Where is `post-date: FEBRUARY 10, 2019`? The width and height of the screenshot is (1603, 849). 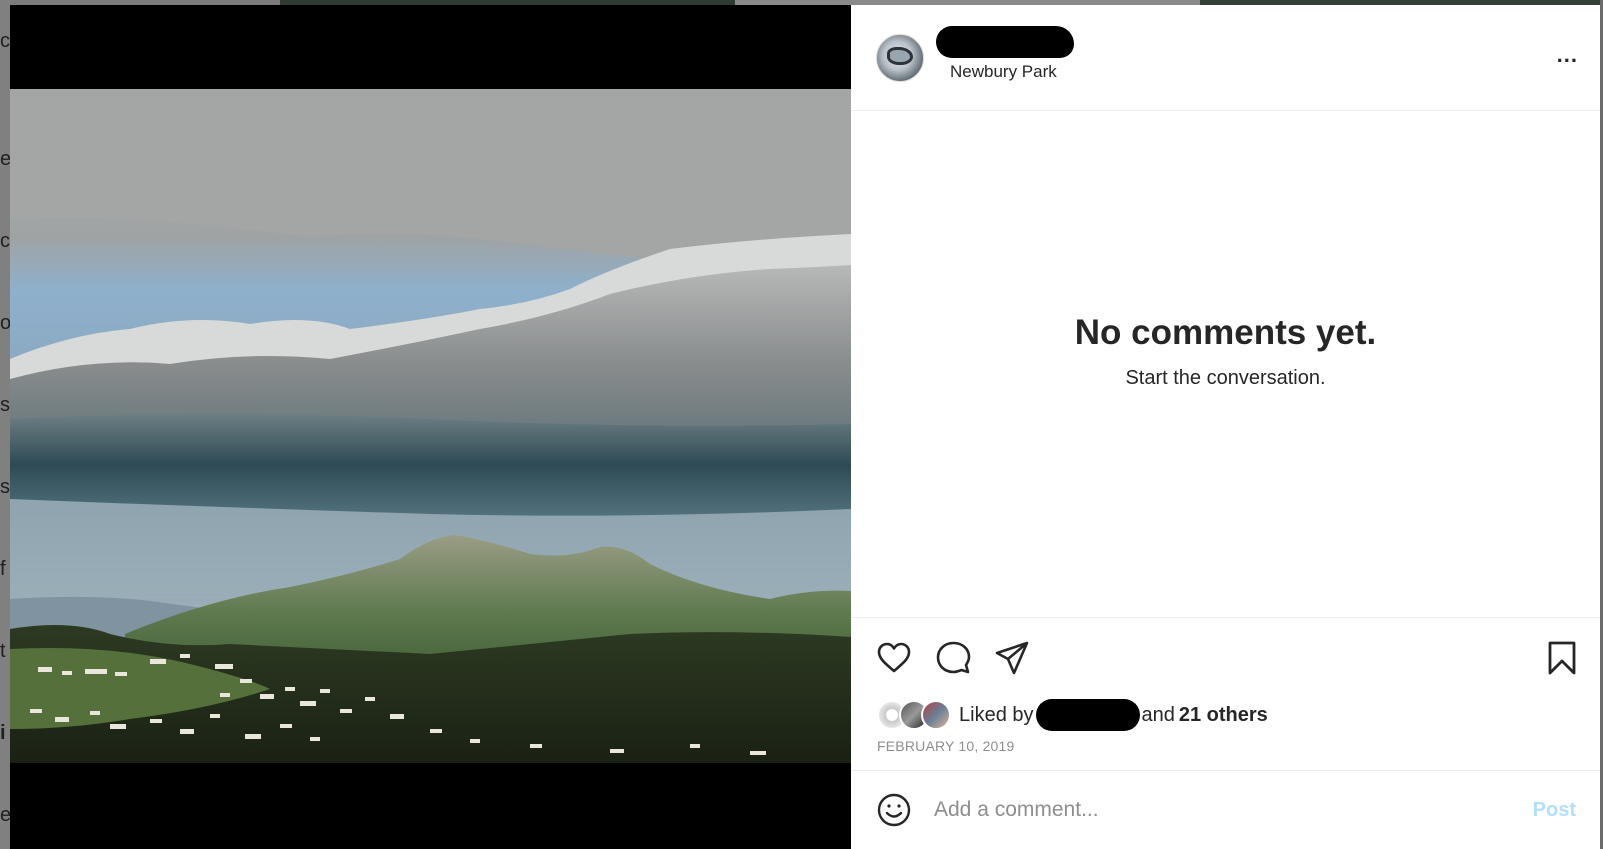
post-date: FEBRUARY 10, 2019 is located at coordinates (1225, 754).